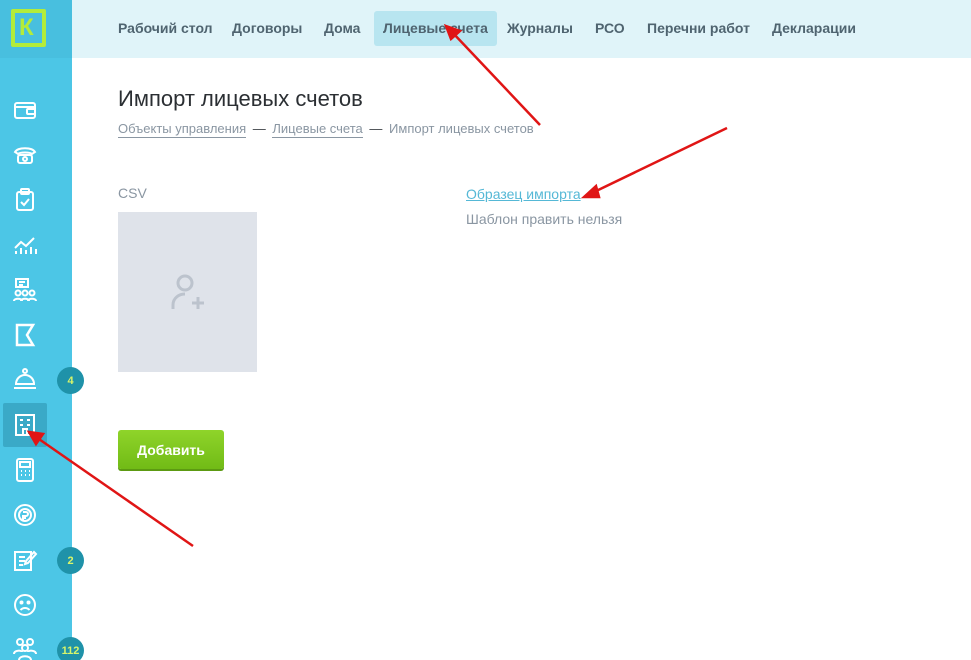 The height and width of the screenshot is (660, 971). I want to click on tab-contracts: Договоры, so click(267, 28).